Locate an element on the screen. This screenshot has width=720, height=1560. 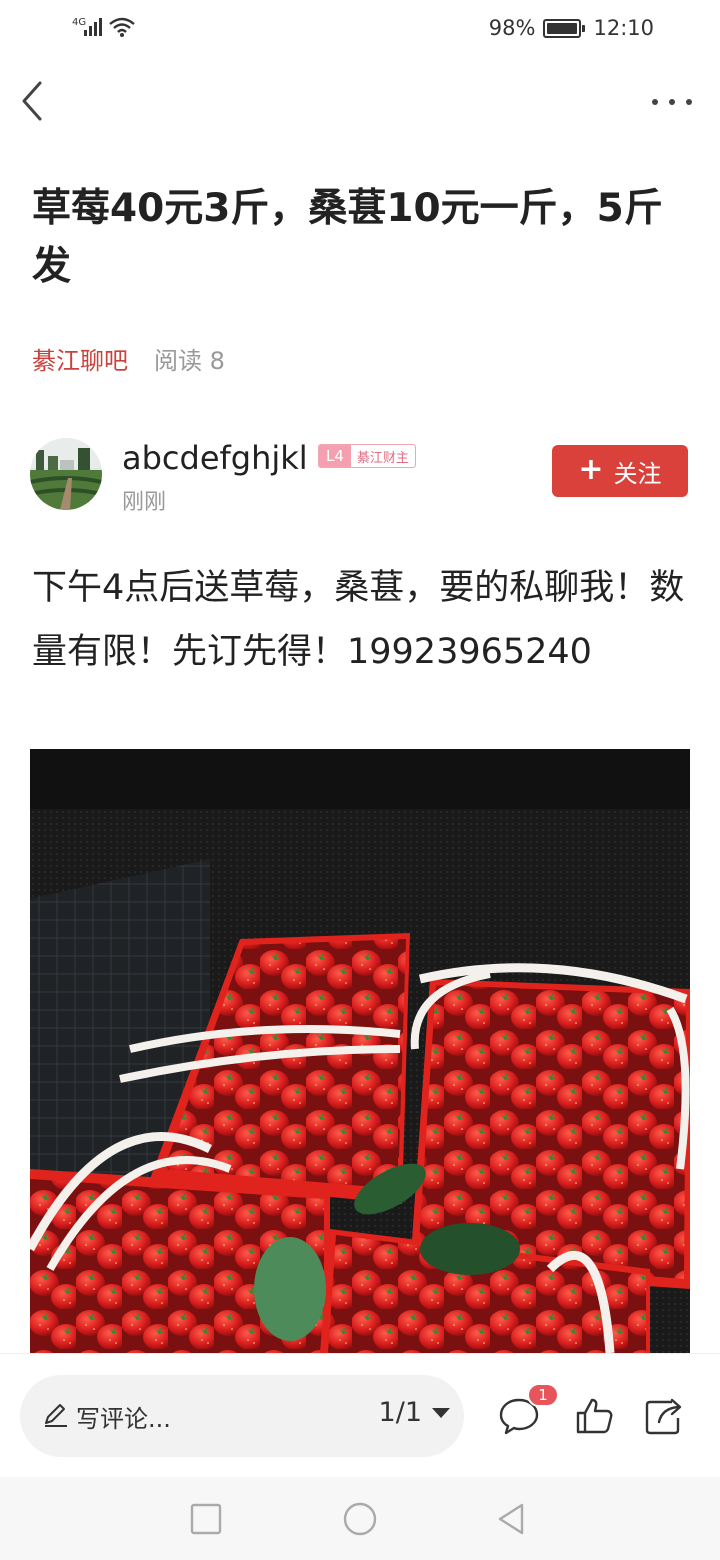
user-badge: L4 綦江财主 is located at coordinates (367, 456).